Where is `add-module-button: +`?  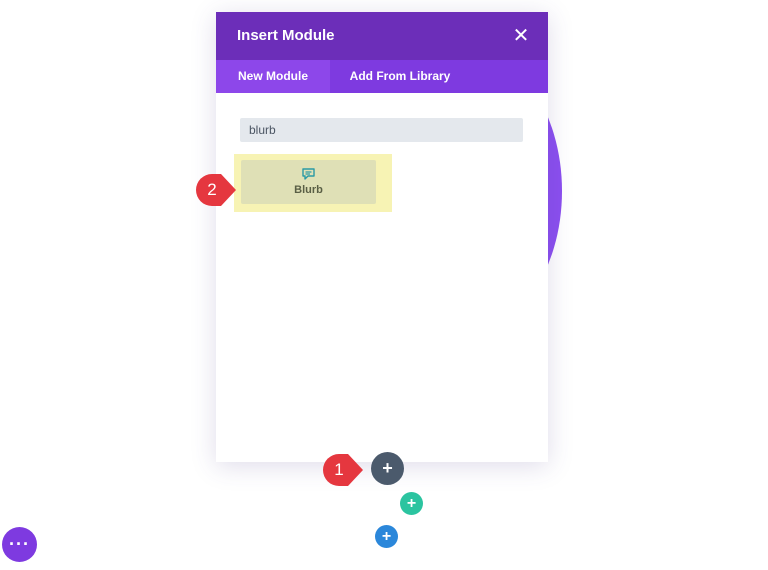
add-module-button: + is located at coordinates (387, 468).